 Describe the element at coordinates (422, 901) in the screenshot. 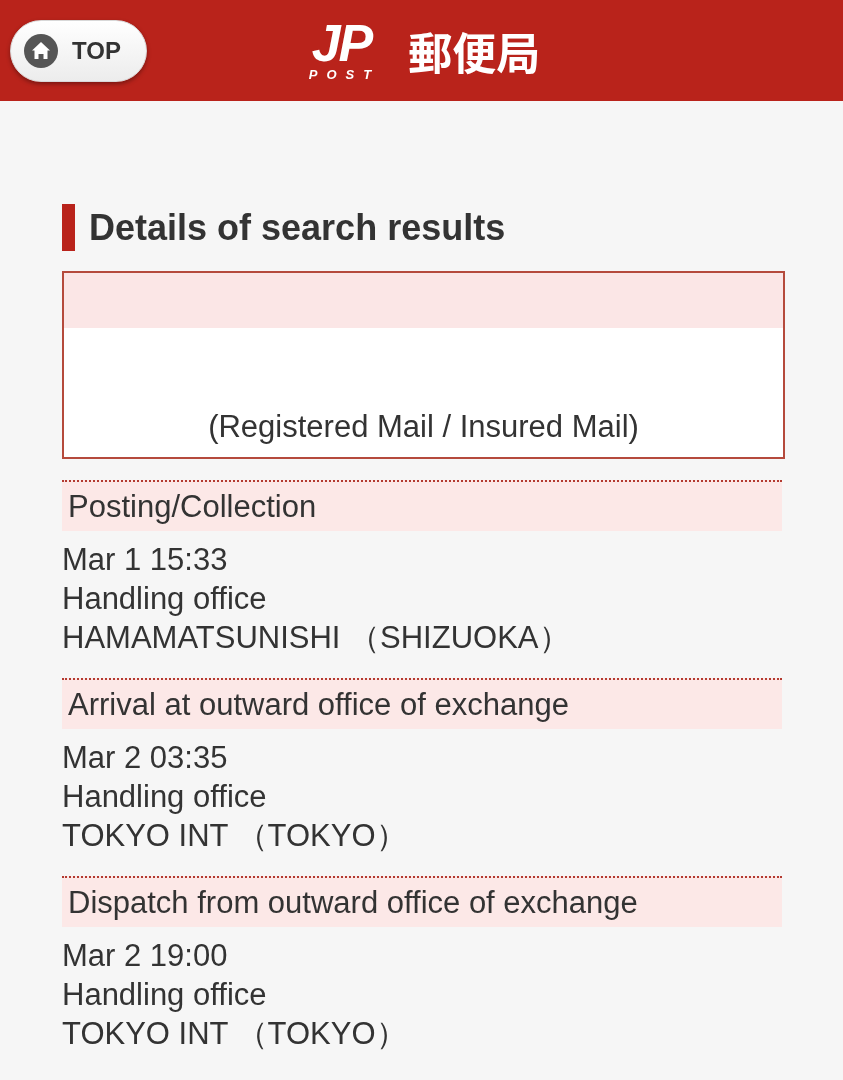

I see `event-status: Dispatch from outward office of exchange` at that location.